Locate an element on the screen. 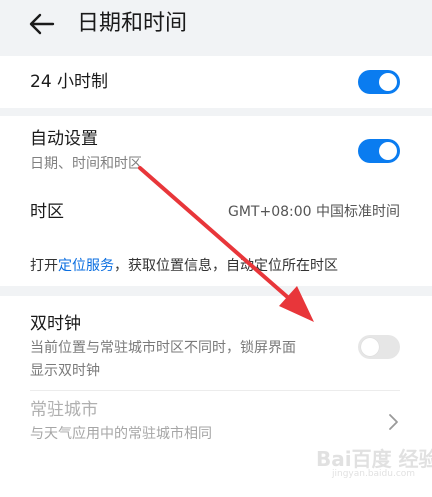 Image resolution: width=432 pixels, height=497 pixels. hint-suffix: ，获取位置信息，自动定位所在时区 is located at coordinates (226, 266).